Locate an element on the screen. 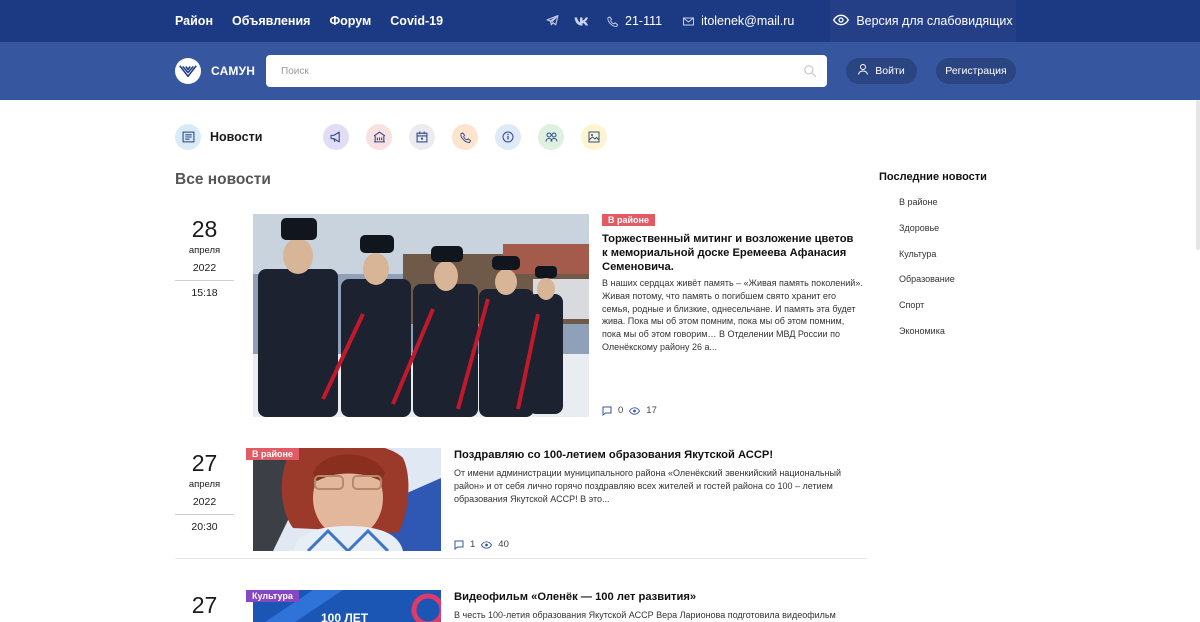 Image resolution: width=1200 pixels, height=622 pixels. sidebar-item-education: Образование is located at coordinates (927, 287).